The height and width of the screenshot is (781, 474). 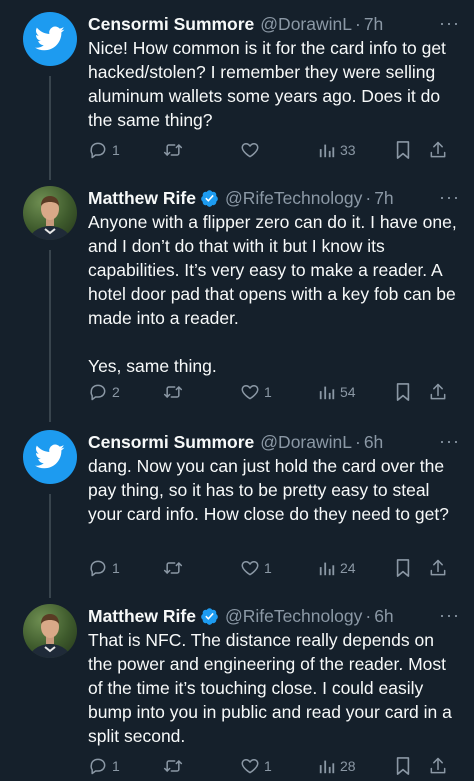 I want to click on tweet-actions: 1 1 24, so click(x=273, y=568).